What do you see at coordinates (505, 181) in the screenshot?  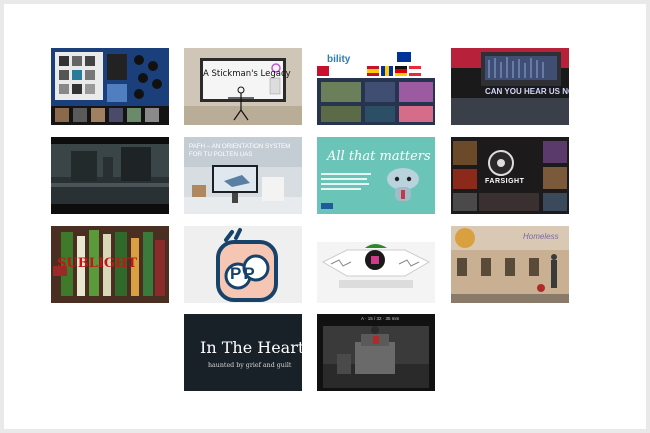 I see `tile-title: FARSIGHT` at bounding box center [505, 181].